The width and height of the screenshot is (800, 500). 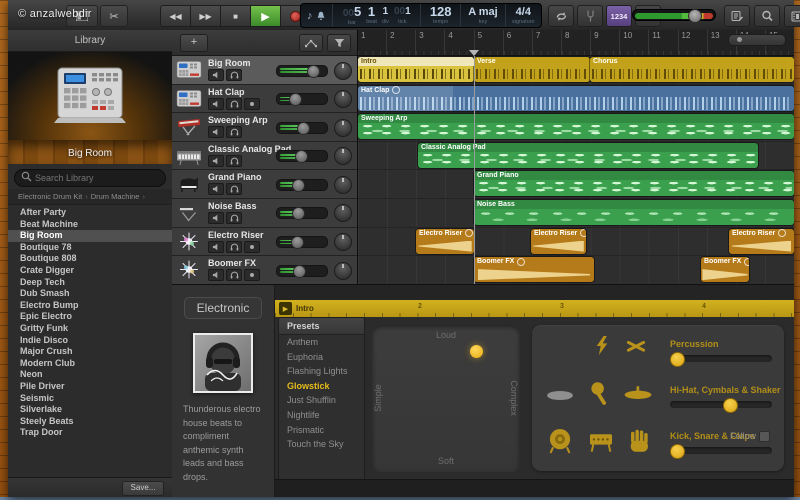 I want to click on preset-item: Prismatic, so click(x=321, y=430).